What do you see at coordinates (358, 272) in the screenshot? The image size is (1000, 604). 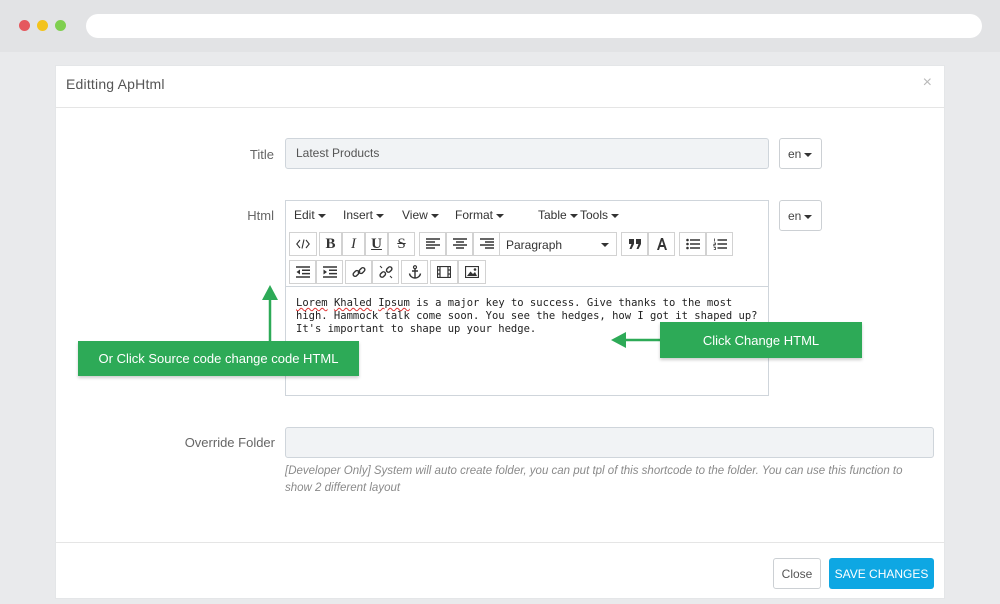 I see `link-icon` at bounding box center [358, 272].